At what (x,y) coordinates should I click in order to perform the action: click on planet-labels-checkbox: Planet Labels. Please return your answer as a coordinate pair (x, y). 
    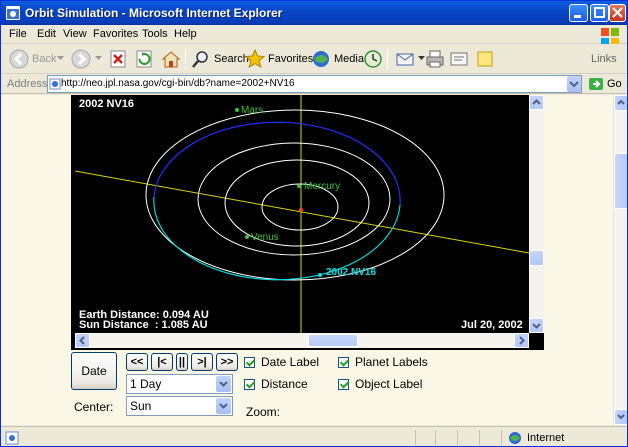
    Looking at the image, I should click on (383, 362).